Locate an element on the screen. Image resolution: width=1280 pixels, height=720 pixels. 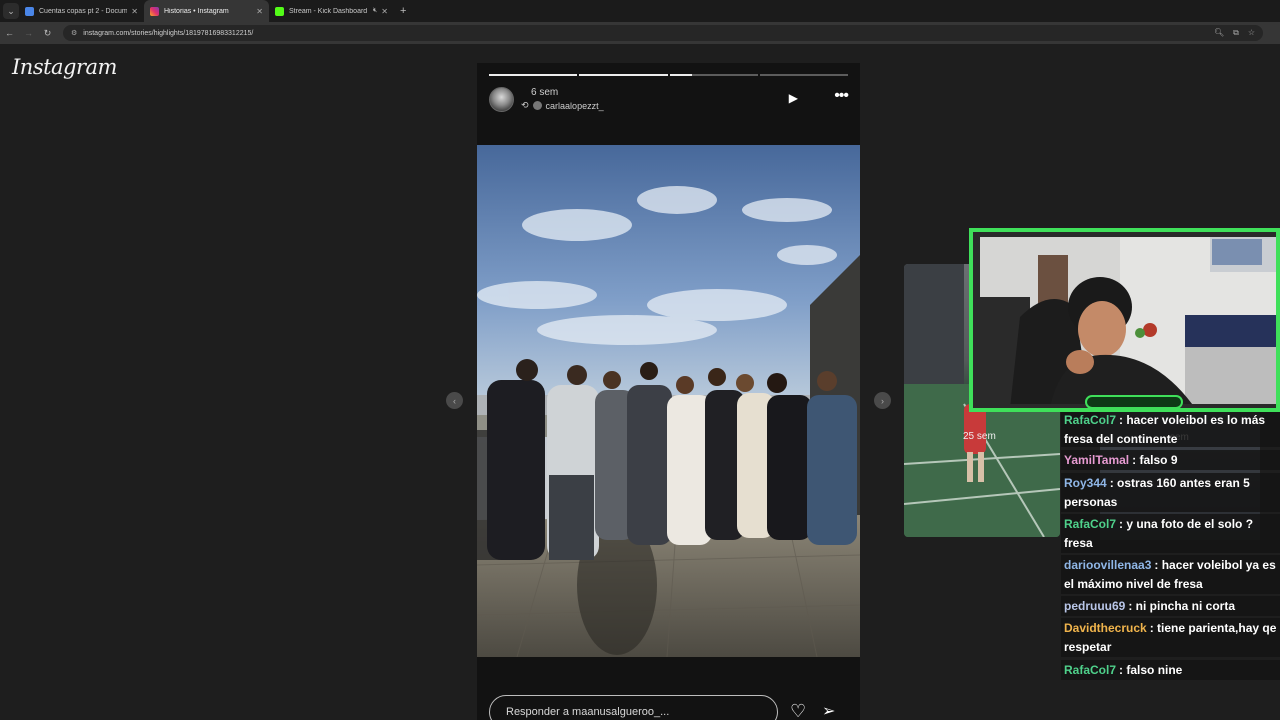
tab-docs: Cuentas copas pt 2 - Documen ✕ is located at coordinates (81, 11).